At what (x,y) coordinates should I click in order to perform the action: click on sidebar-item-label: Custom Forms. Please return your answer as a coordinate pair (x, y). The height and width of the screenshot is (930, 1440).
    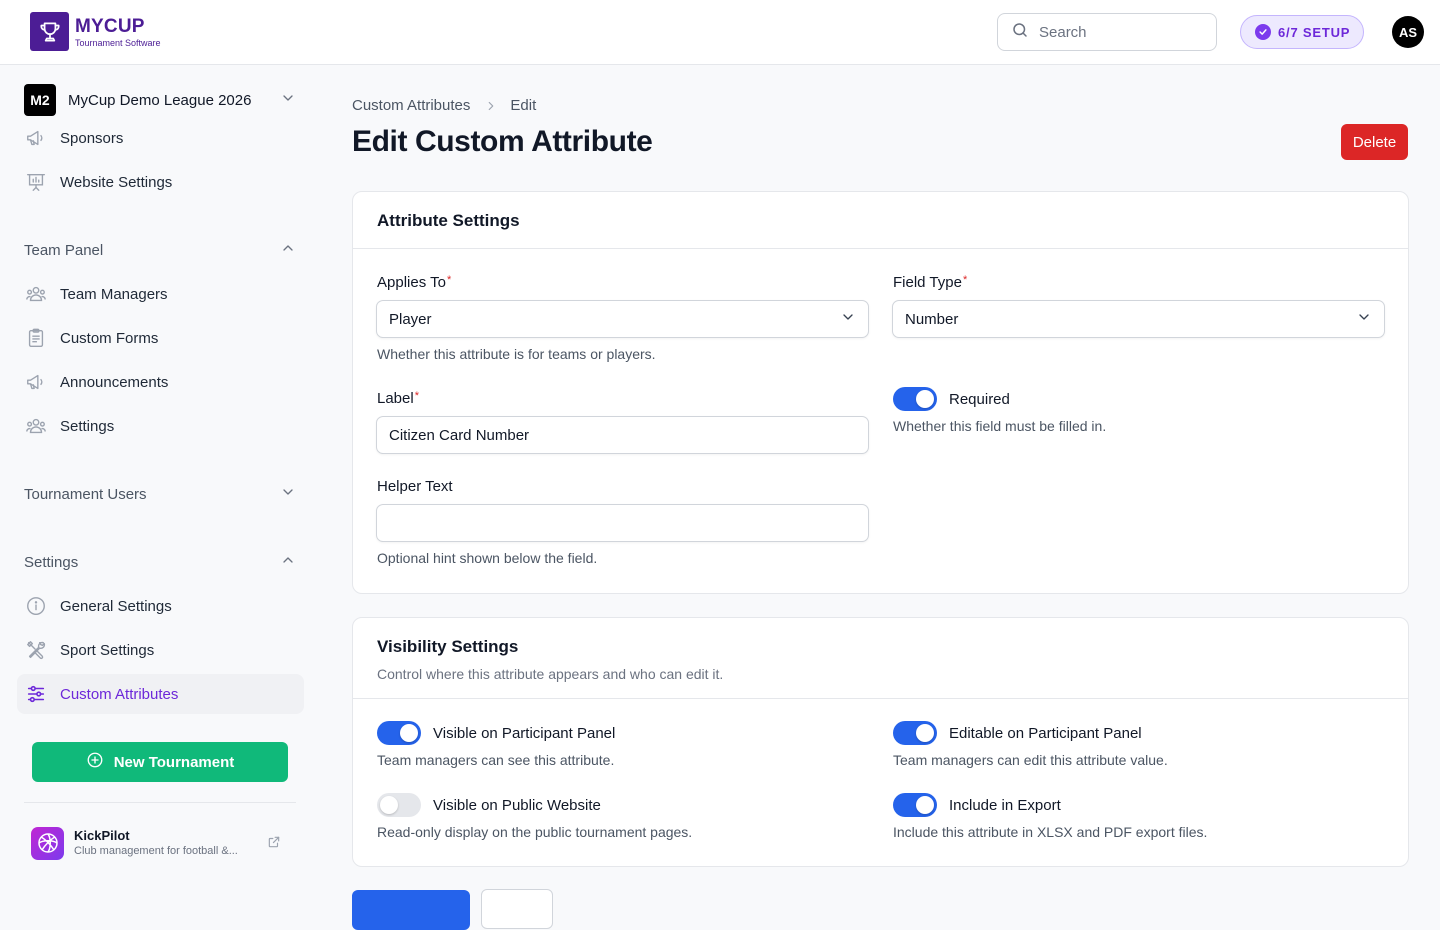
    Looking at the image, I should click on (109, 338).